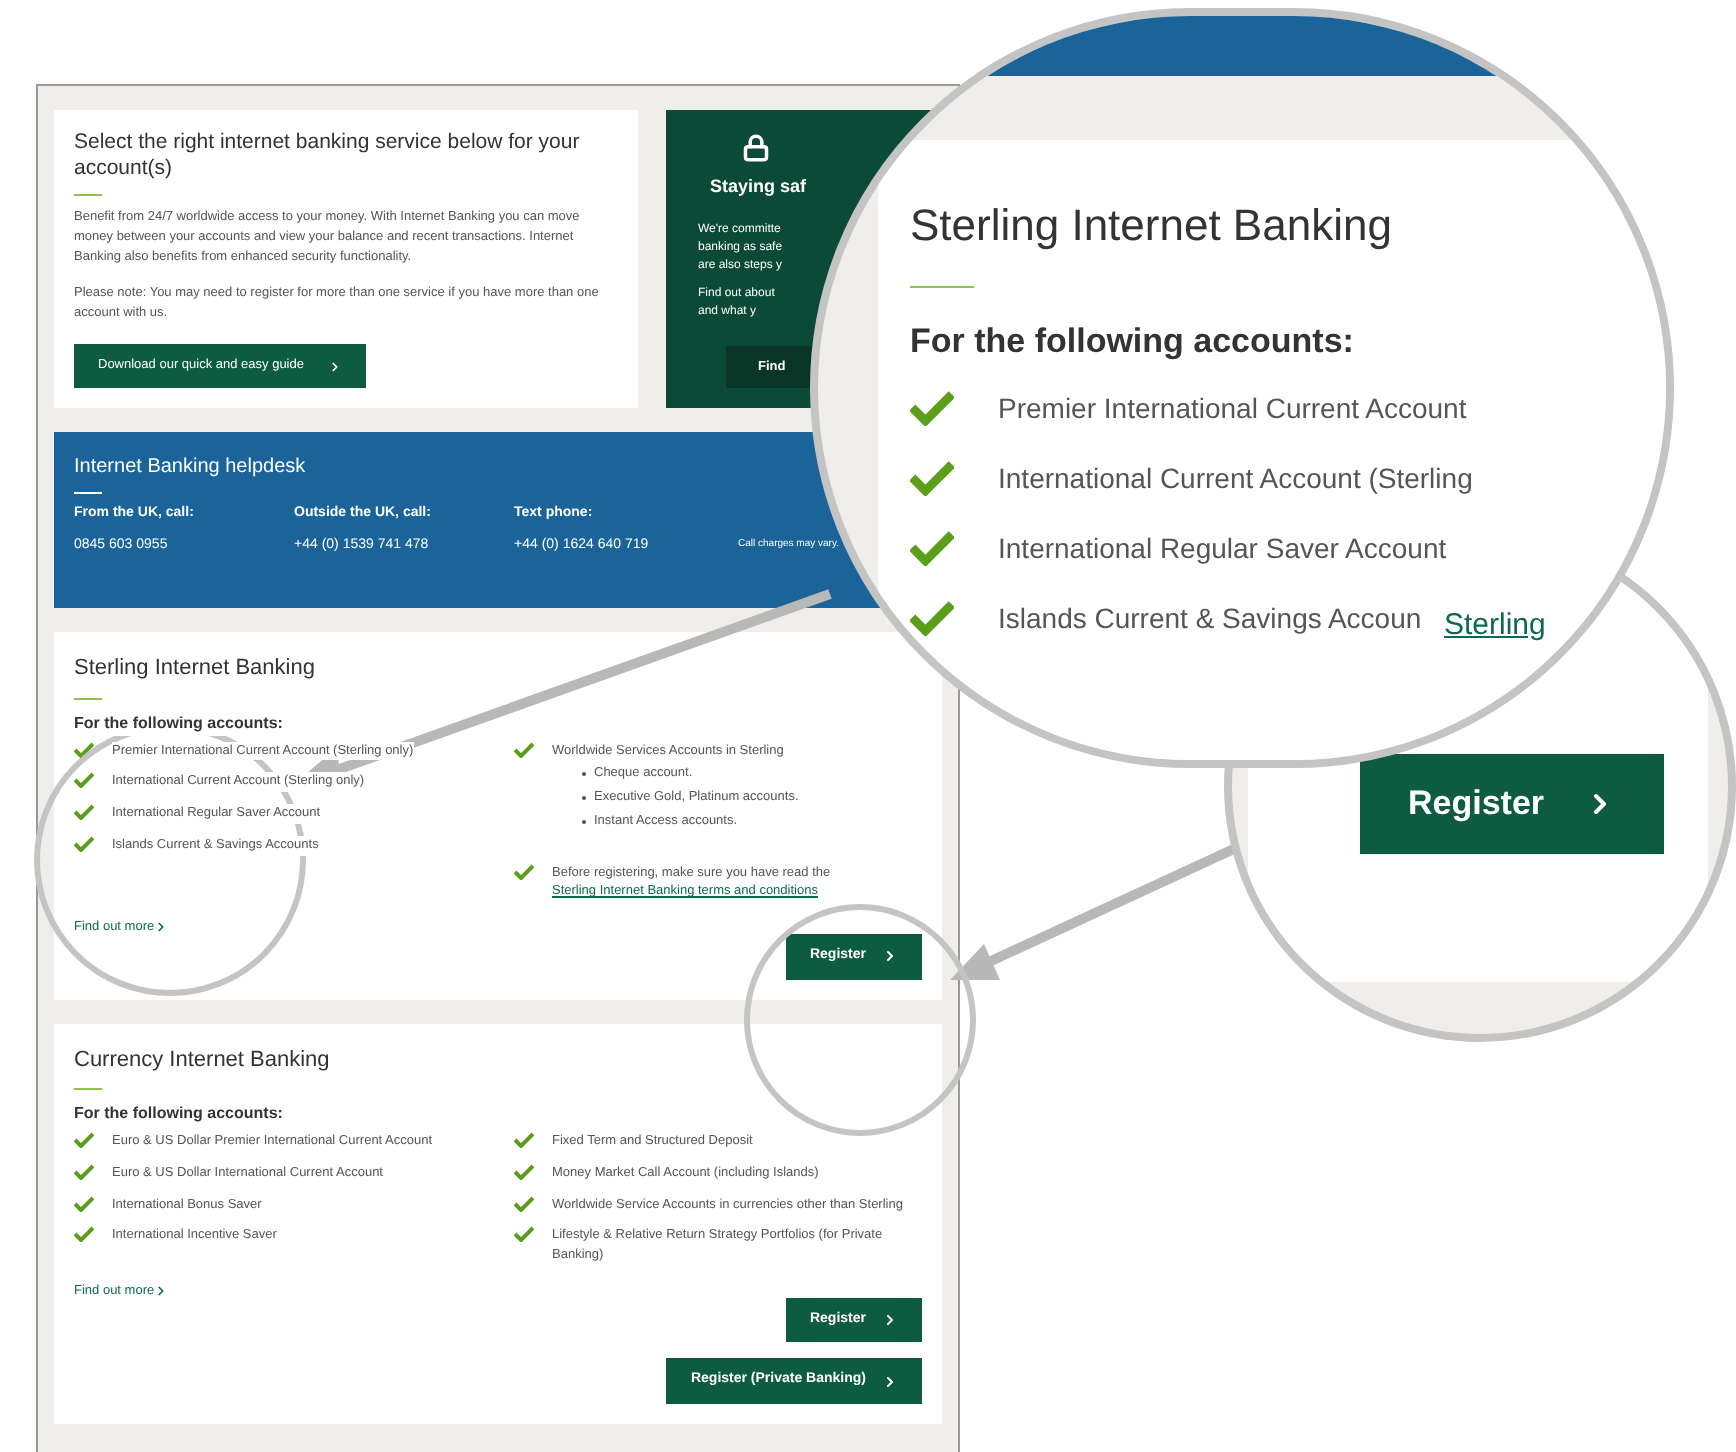 The image size is (1736, 1452). Describe the element at coordinates (756, 148) in the screenshot. I see `padlock-icon` at that location.